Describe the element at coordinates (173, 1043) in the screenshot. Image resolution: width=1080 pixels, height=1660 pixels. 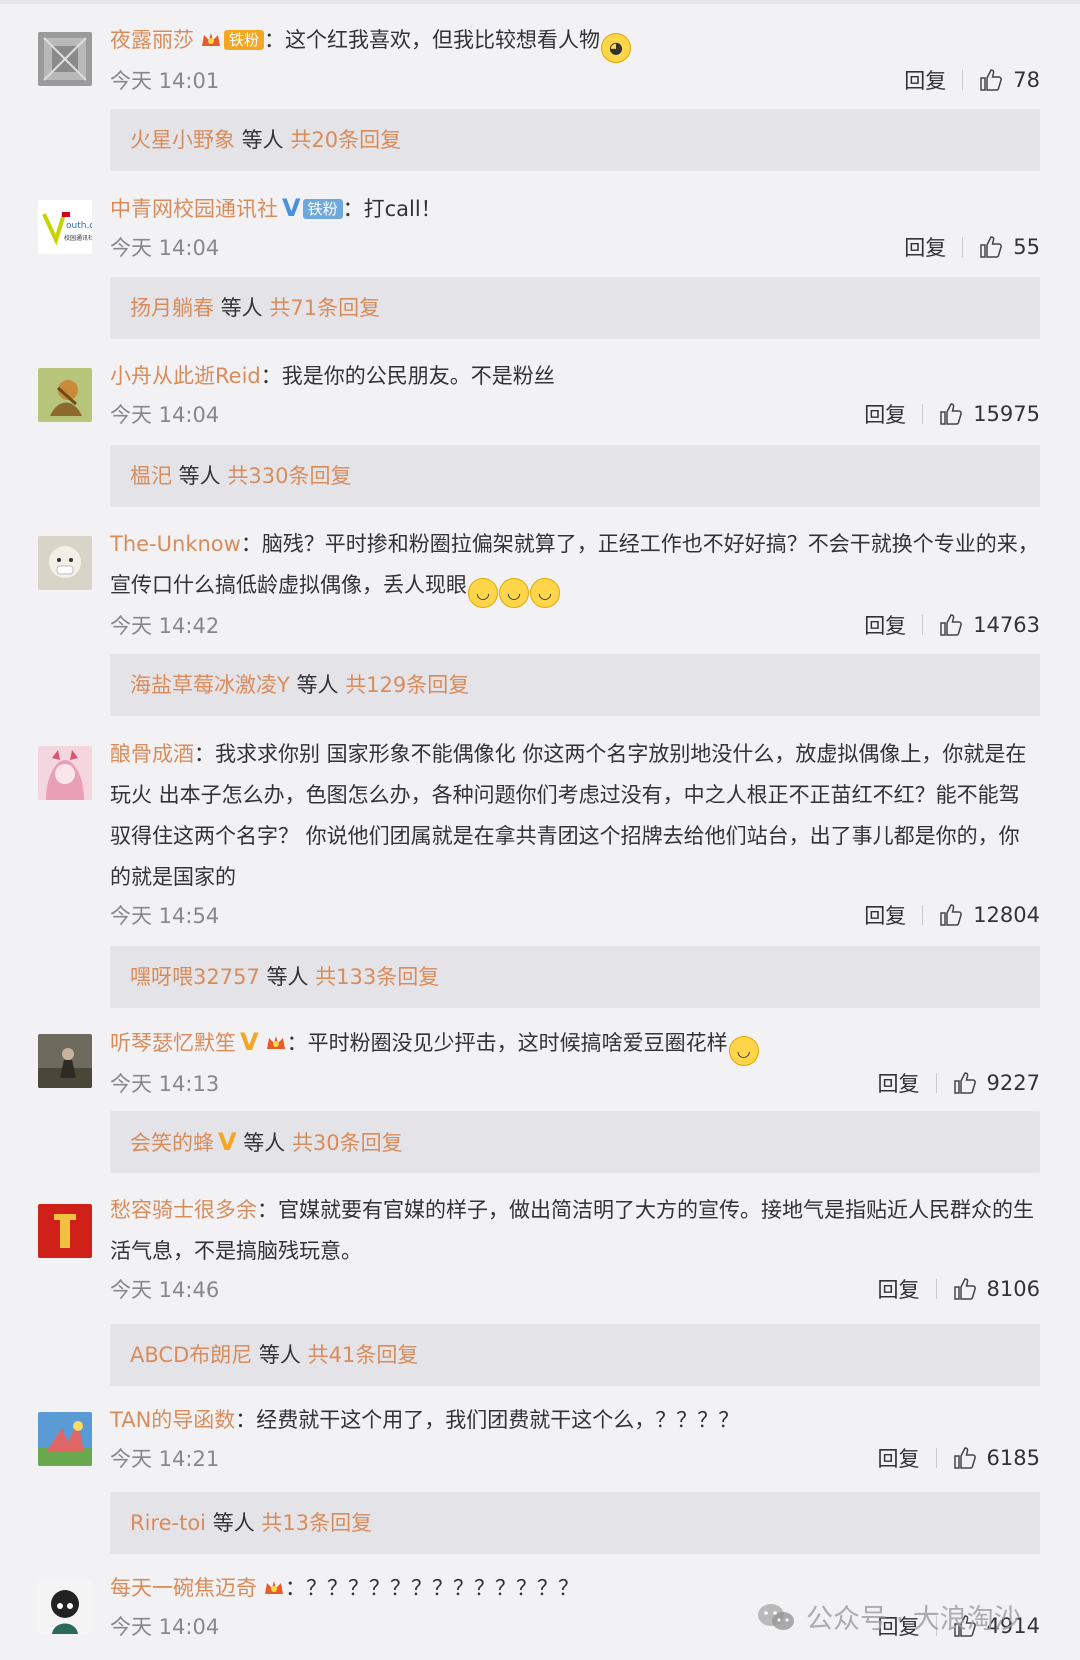
I see `username: 听琴瑟忆默笙` at that location.